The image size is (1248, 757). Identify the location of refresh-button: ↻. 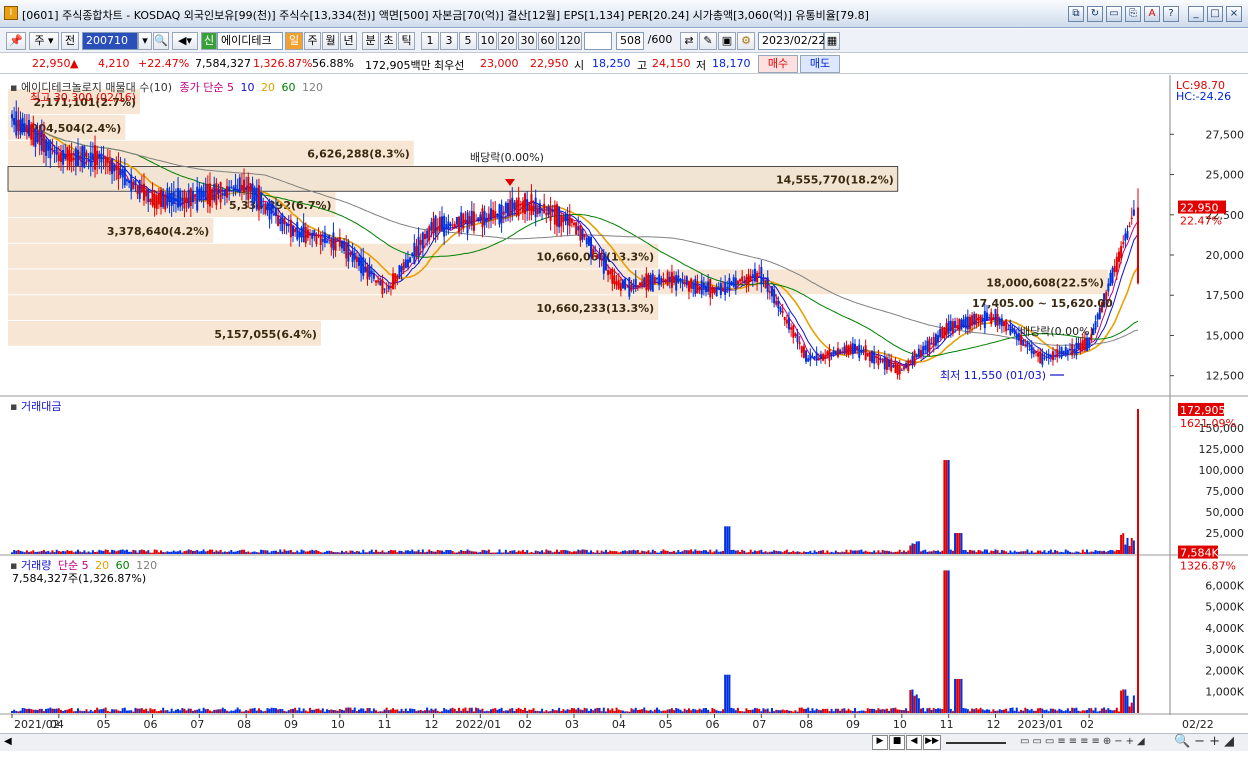
(1095, 14).